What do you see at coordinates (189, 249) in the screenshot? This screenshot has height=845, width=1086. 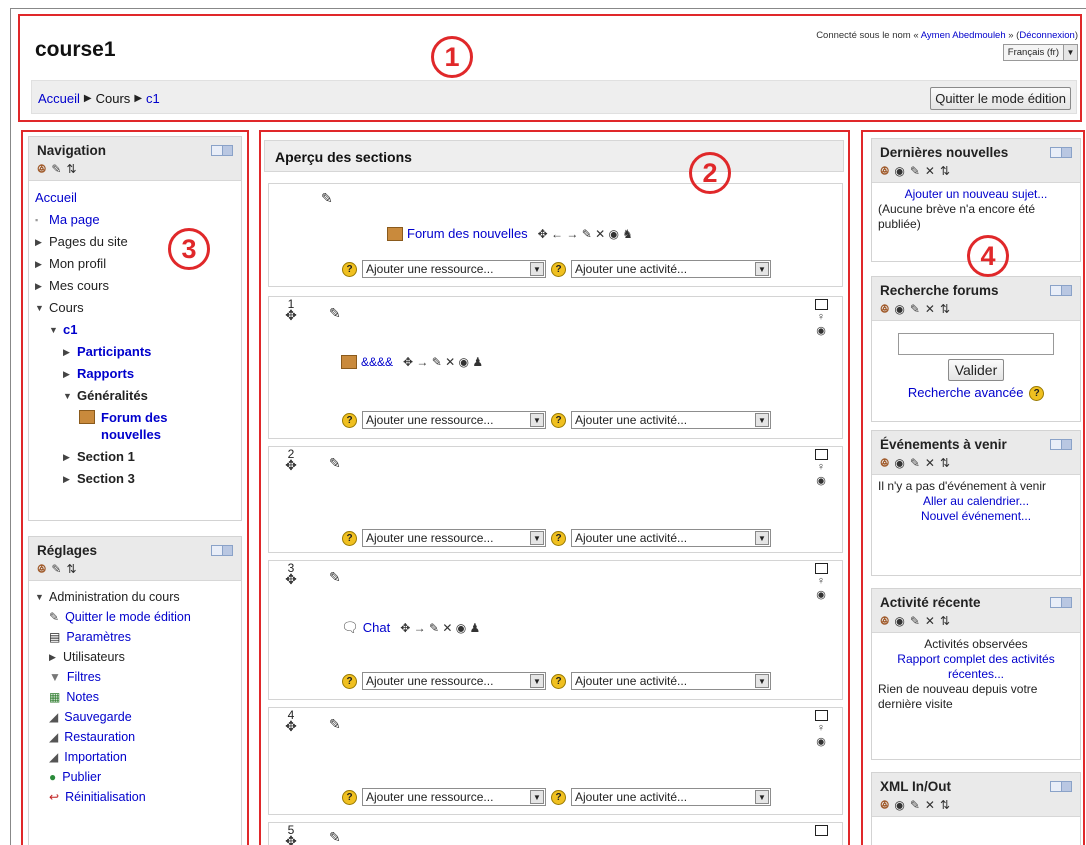 I see `annotation-number-3: 3` at bounding box center [189, 249].